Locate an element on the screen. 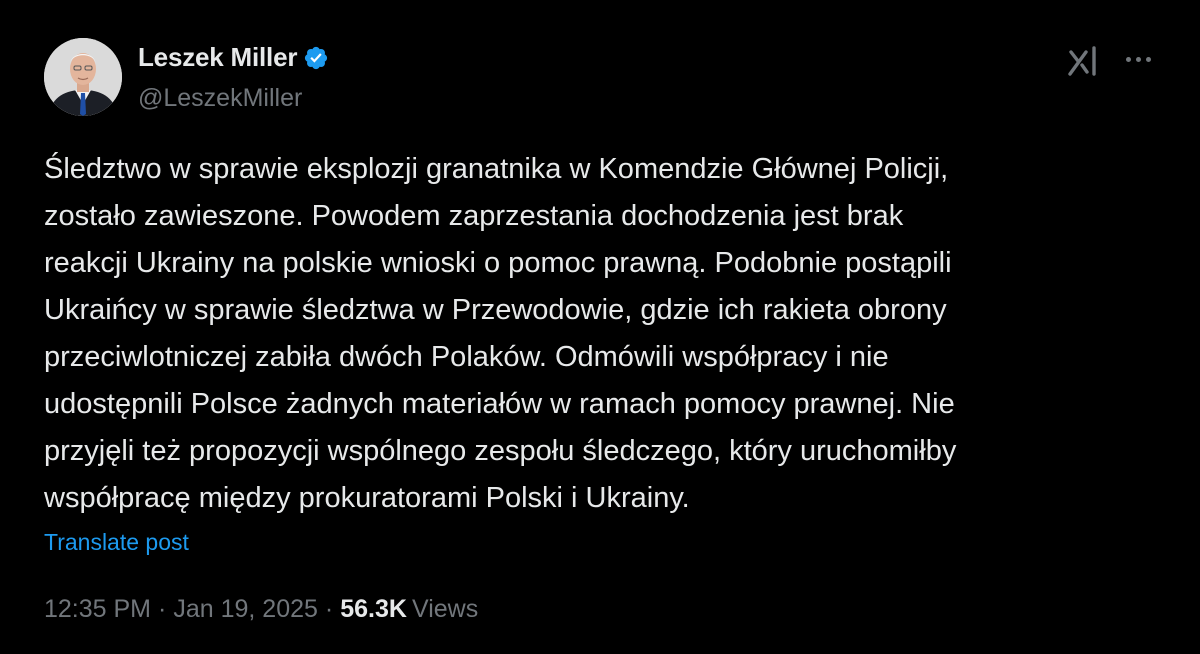 The image size is (1200, 654). author-handle: @LeszekMiller is located at coordinates (220, 98).